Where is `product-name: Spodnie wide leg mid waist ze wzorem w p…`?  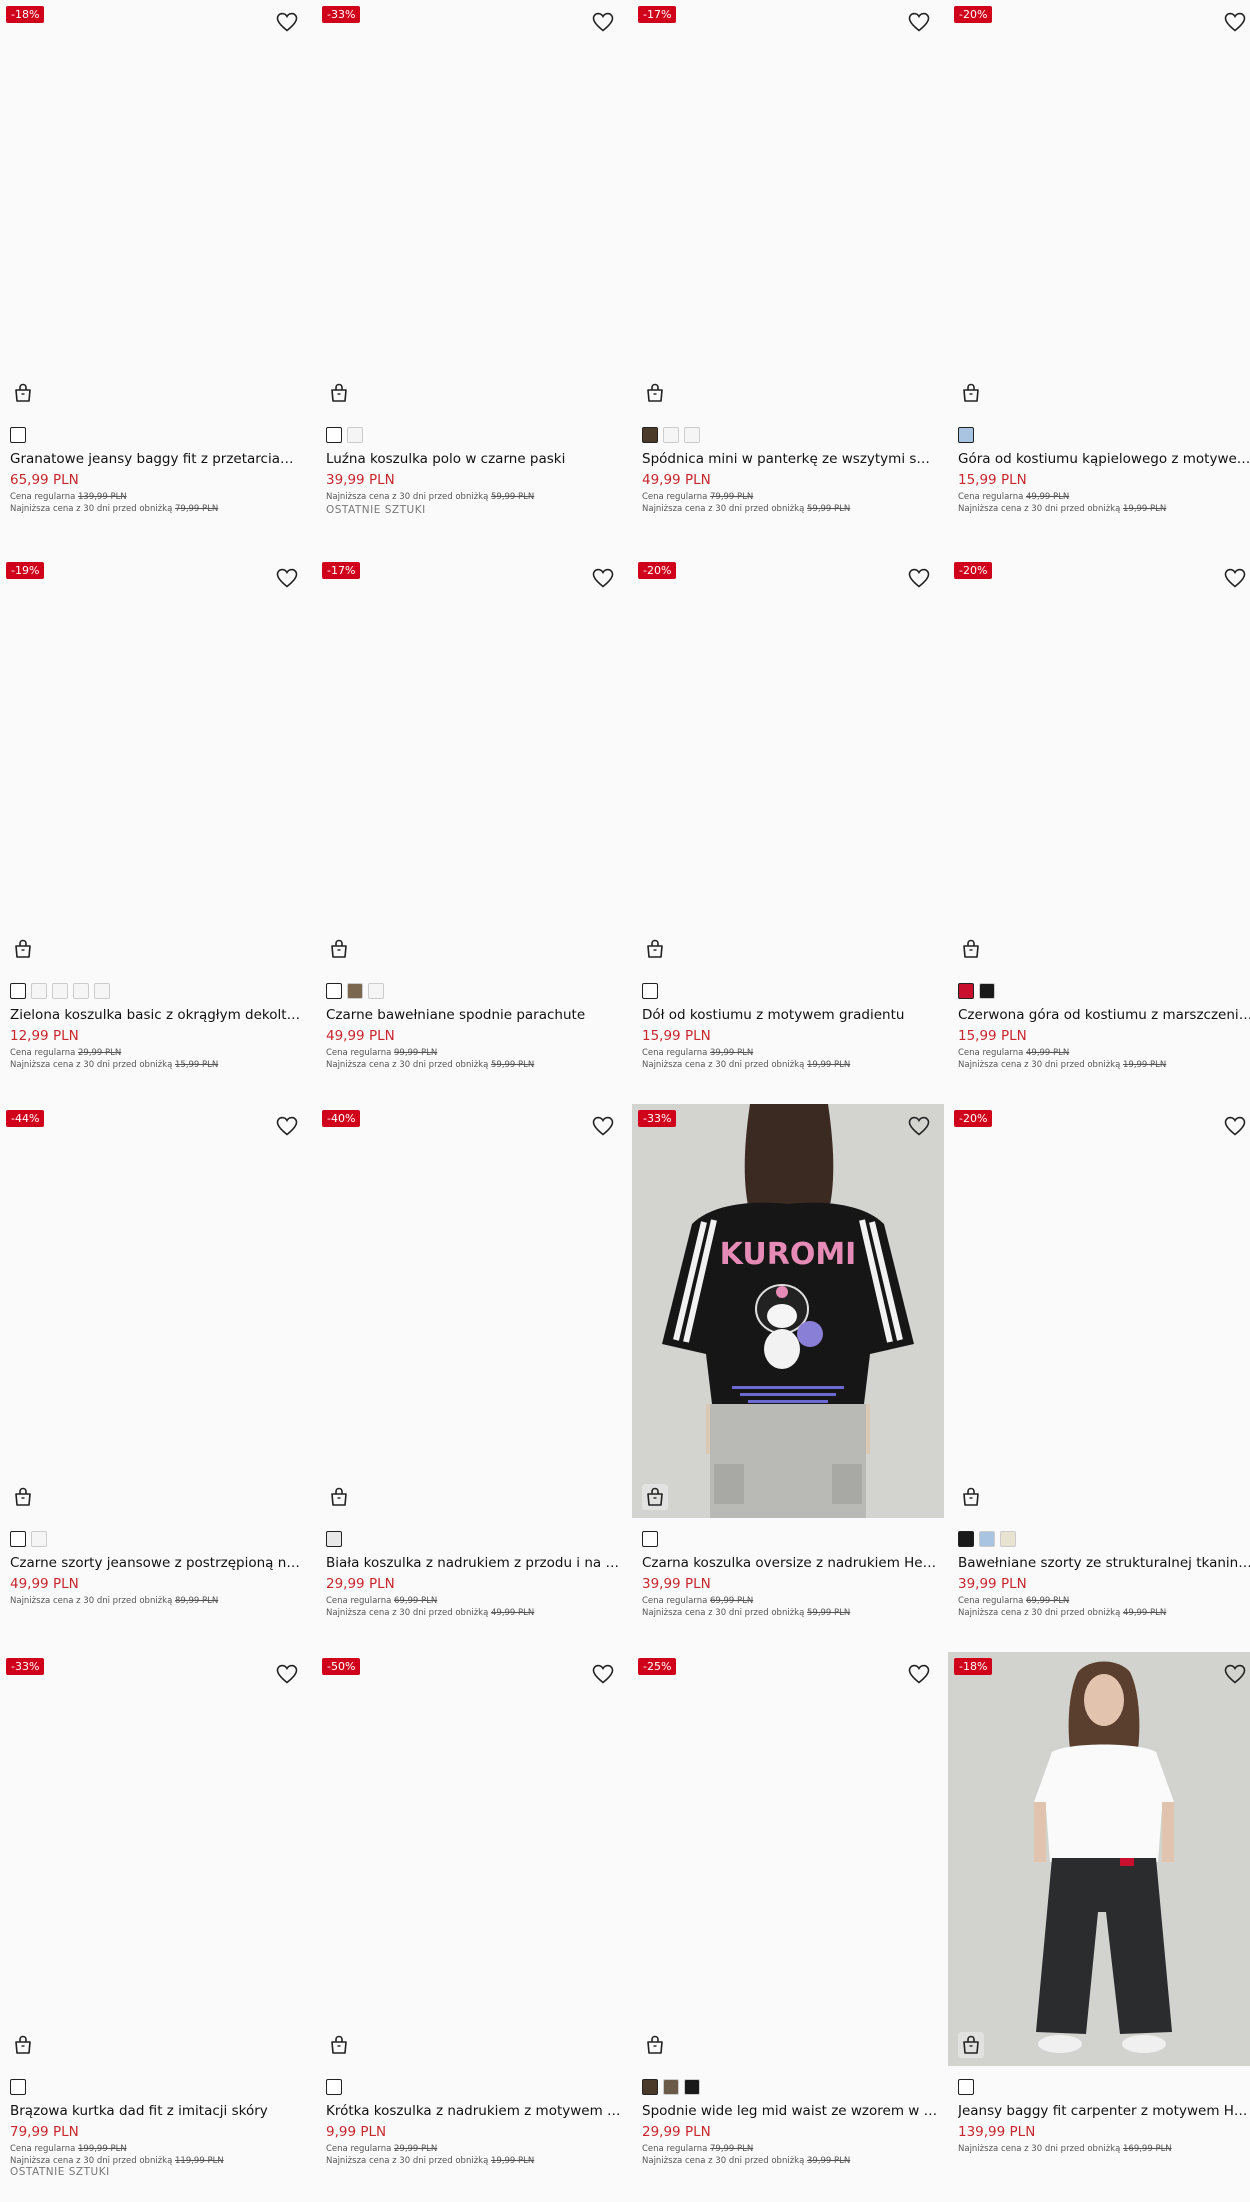 product-name: Spodnie wide leg mid waist ze wzorem w p… is located at coordinates (790, 2111).